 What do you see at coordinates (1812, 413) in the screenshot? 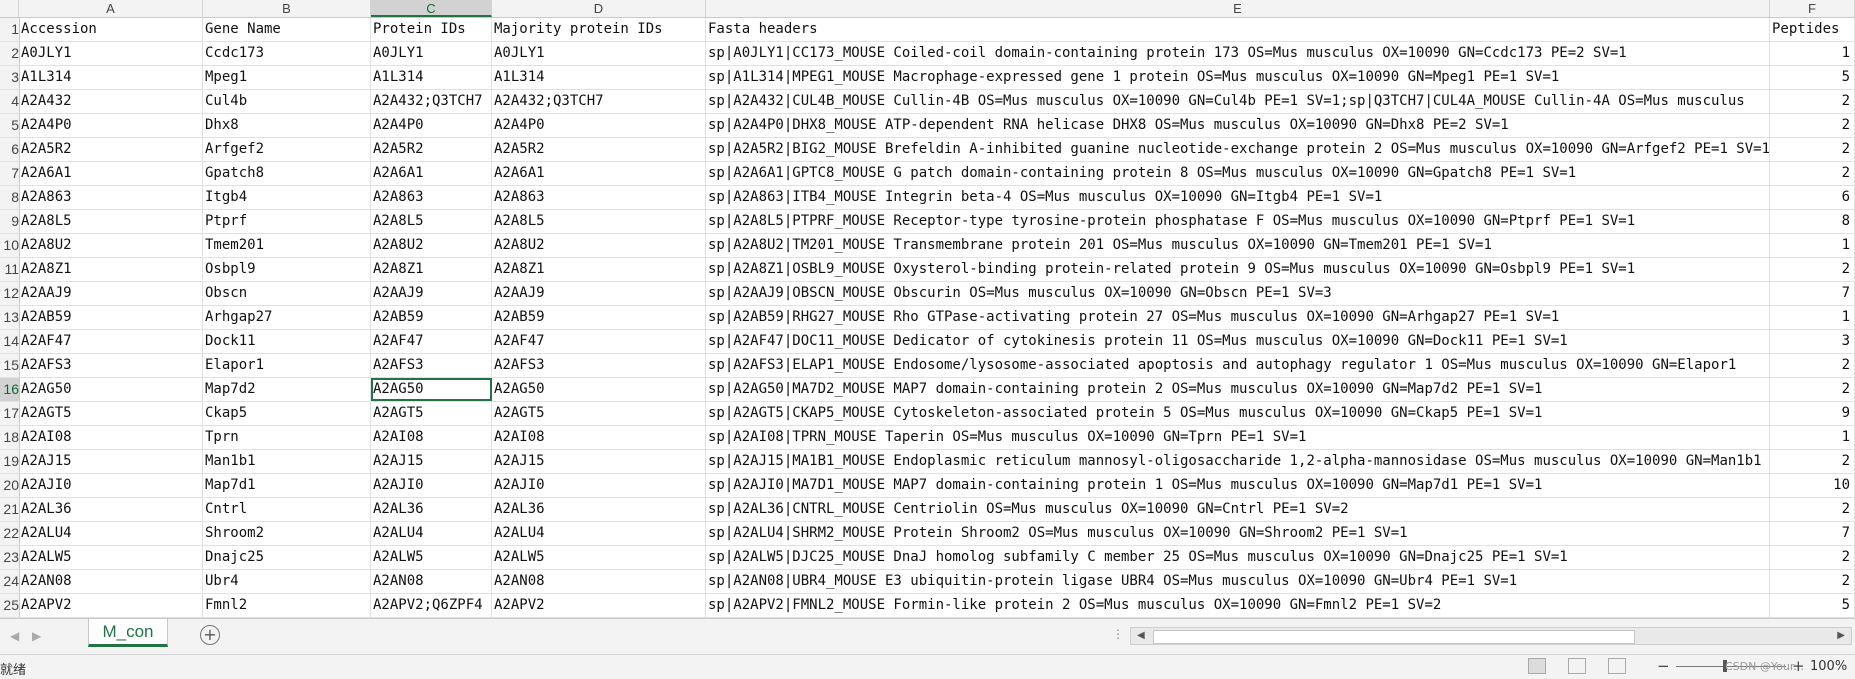
I see `table-cell: 9` at bounding box center [1812, 413].